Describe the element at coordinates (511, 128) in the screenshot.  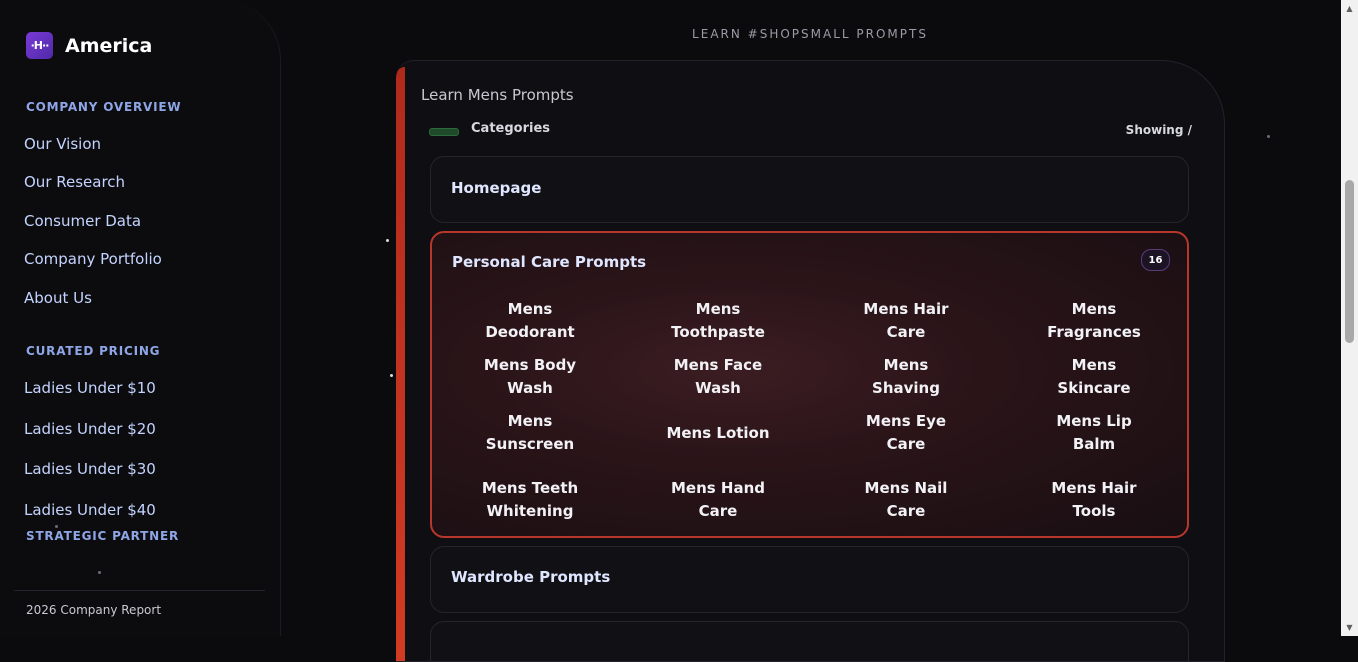
I see `categories-label: Categories` at that location.